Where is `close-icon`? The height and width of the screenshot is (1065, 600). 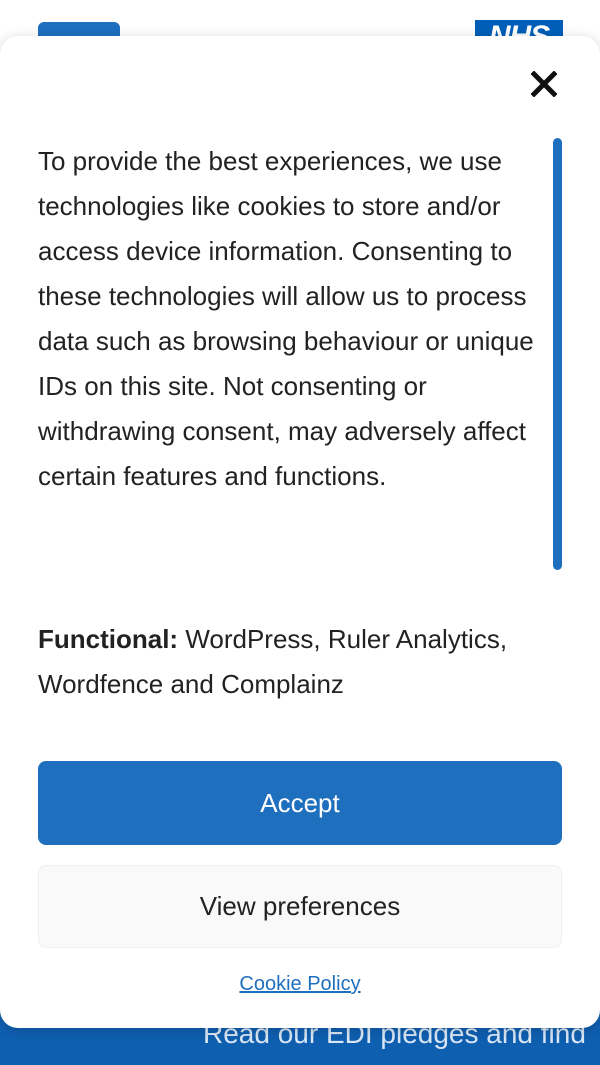 close-icon is located at coordinates (544, 84).